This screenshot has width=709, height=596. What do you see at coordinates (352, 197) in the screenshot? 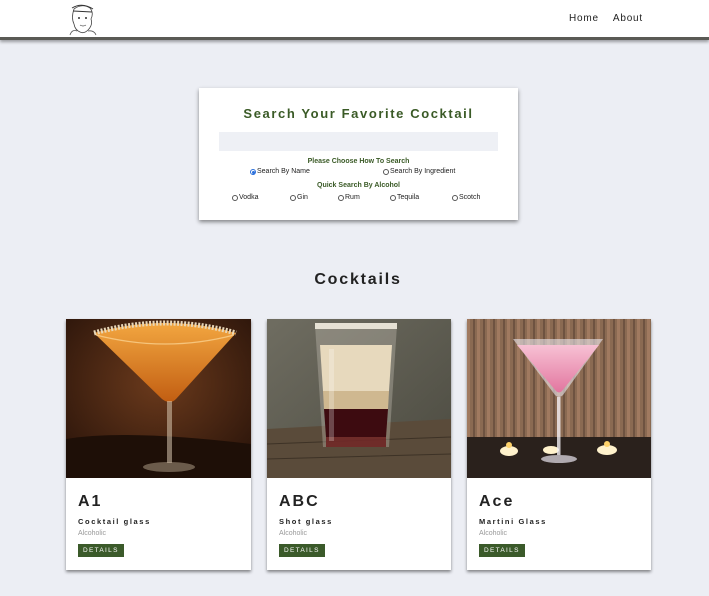
I see `alcohol-label: Rum` at bounding box center [352, 197].